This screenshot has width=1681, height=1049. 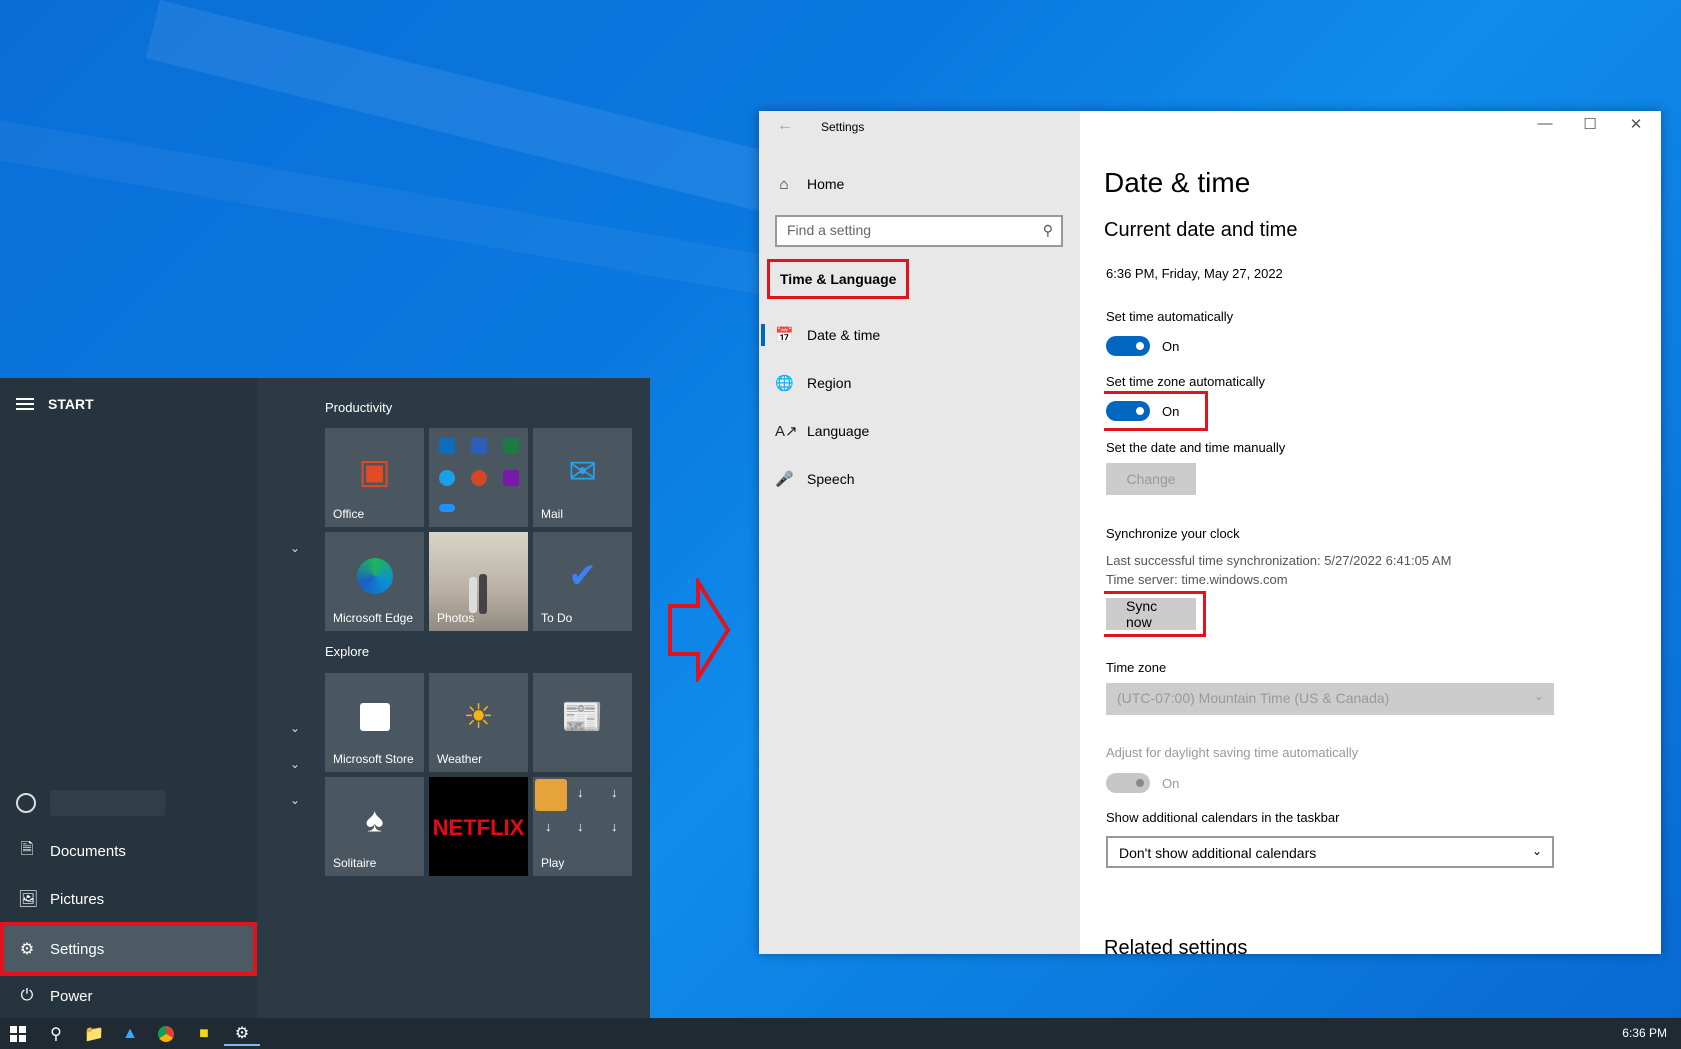 I want to click on nav-label: Language, so click(x=838, y=431).